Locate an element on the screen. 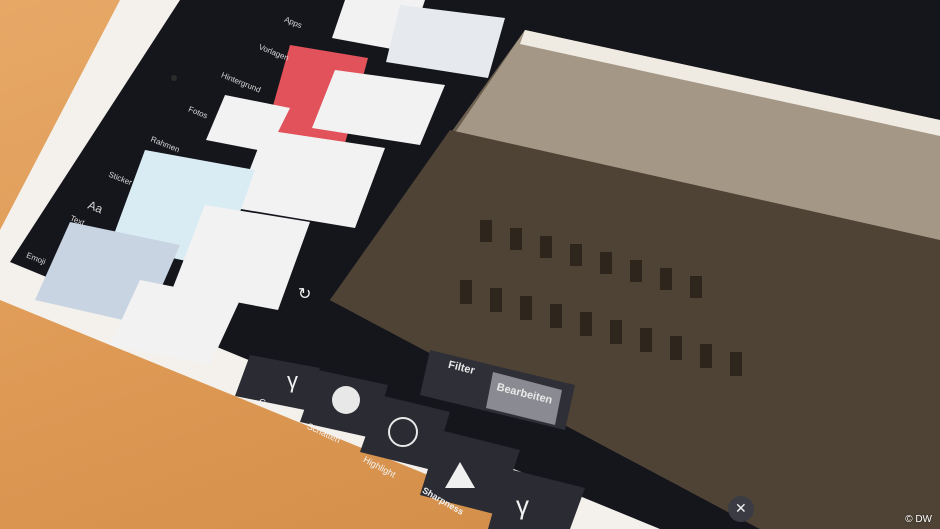 The height and width of the screenshot is (529, 940). rotate-icon: ↻ is located at coordinates (304, 294).